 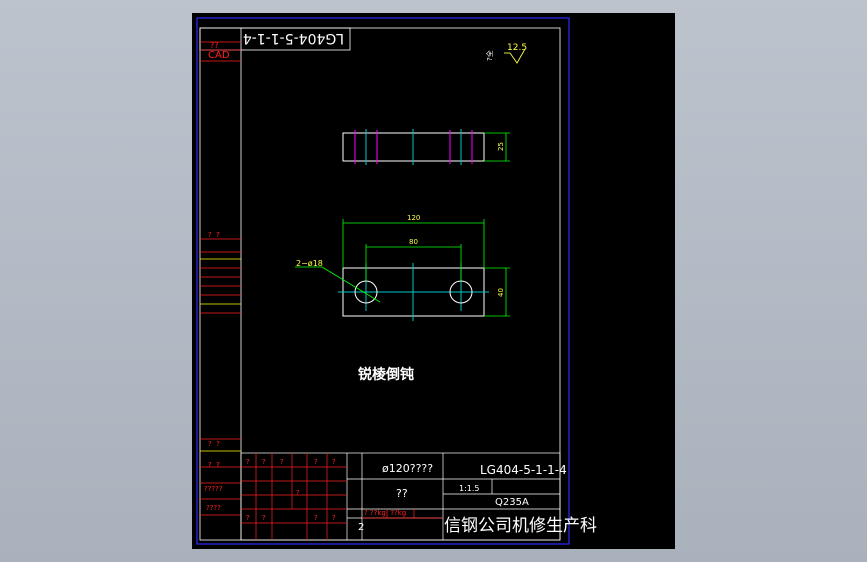 I want to click on left-mark-2: ? ?, so click(x=214, y=444).